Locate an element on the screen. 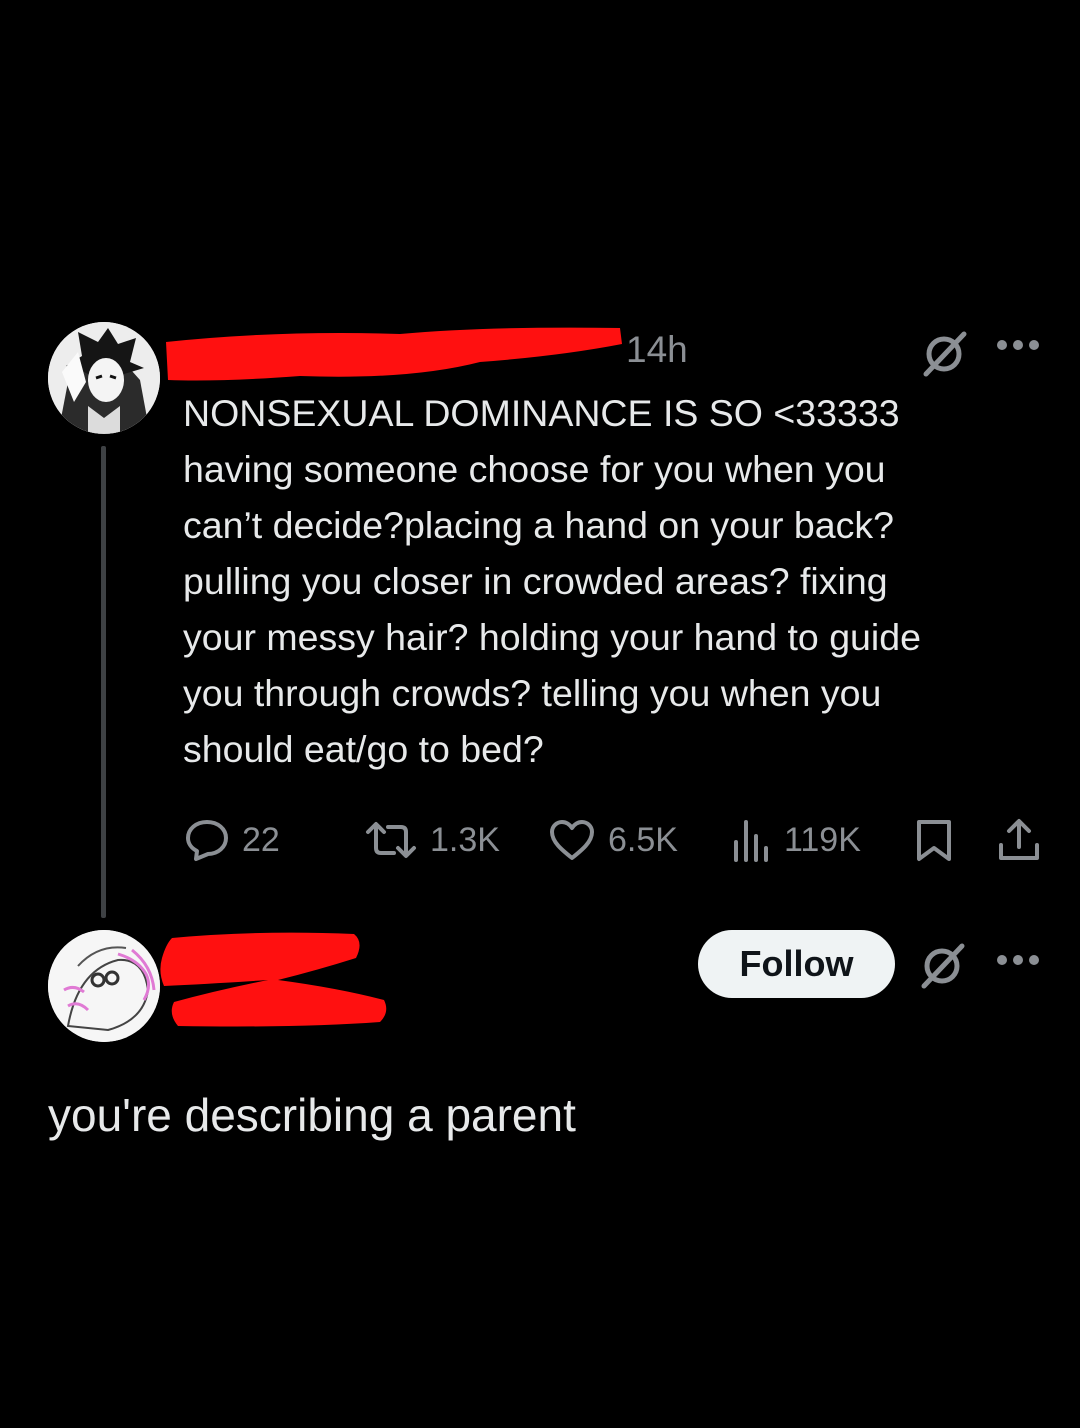 The height and width of the screenshot is (1428, 1080). like-button: 6.5K is located at coordinates (613, 840).